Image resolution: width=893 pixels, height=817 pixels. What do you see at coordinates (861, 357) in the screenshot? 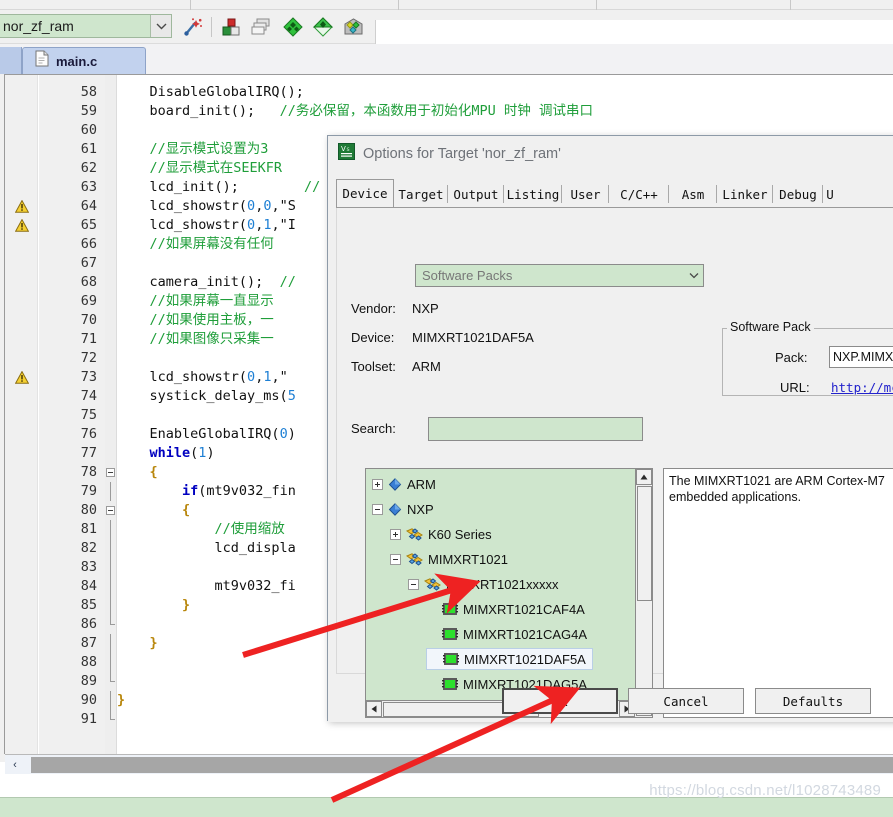
I see `pack-input: NXP.MIMXRT10` at bounding box center [861, 357].